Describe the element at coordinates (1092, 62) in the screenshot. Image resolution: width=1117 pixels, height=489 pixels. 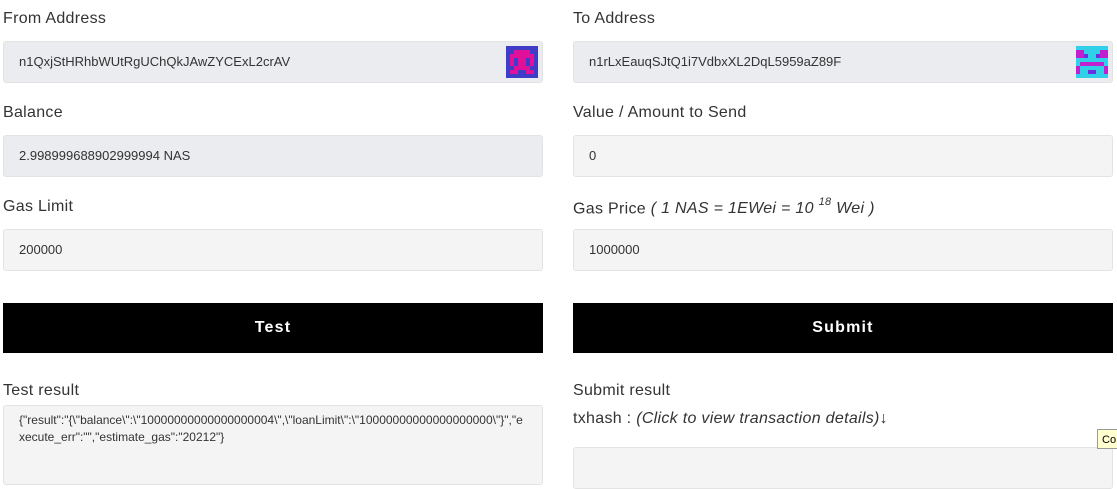
I see `to-identicon-icon` at that location.